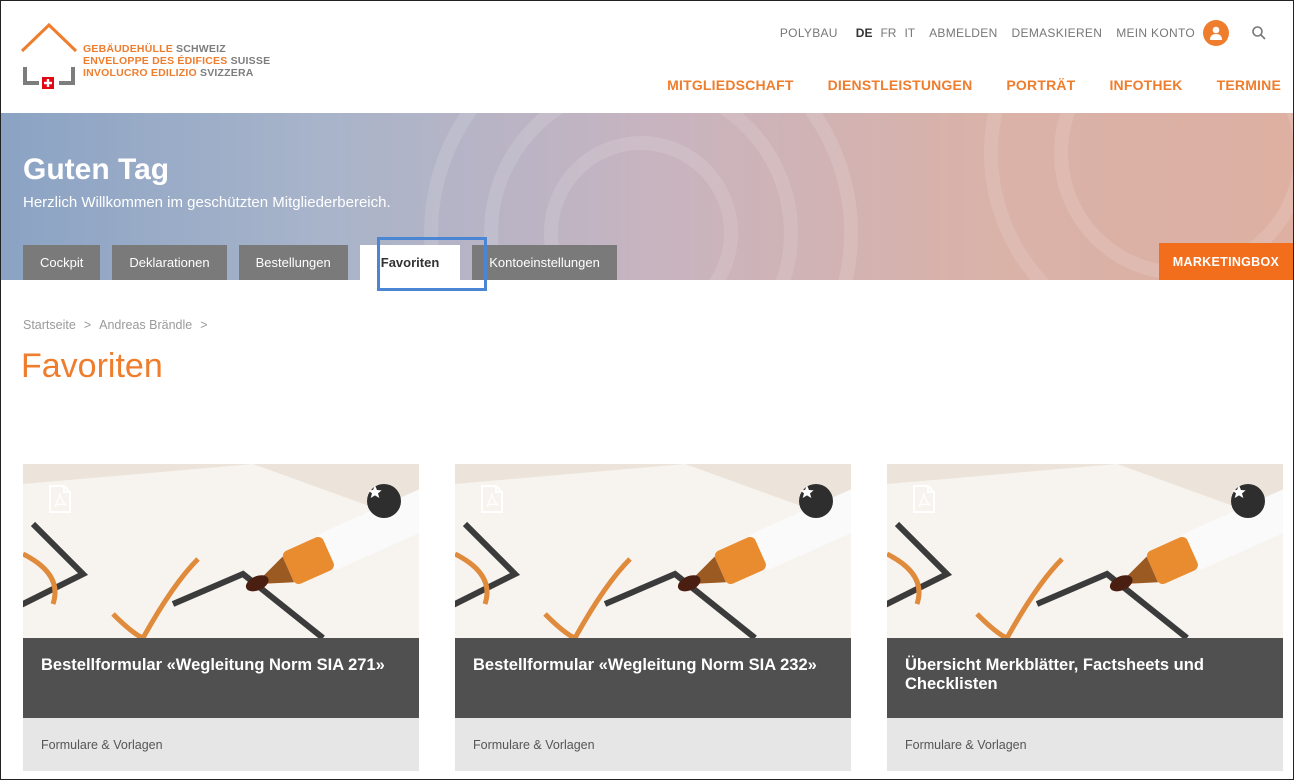  Describe the element at coordinates (730, 85) in the screenshot. I see `nav-mitgliedschaft: MITGLIEDSCHAFT` at that location.